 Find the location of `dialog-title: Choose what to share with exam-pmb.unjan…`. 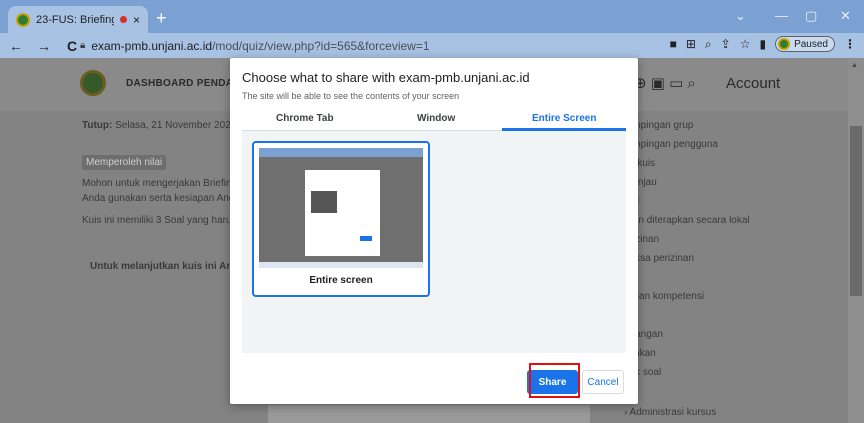

dialog-title: Choose what to share with exam-pmb.unjan… is located at coordinates (386, 77).